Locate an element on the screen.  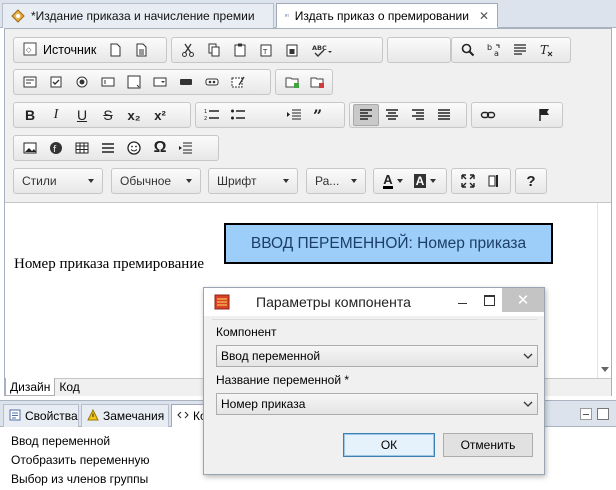
indent-icon is located at coordinates (294, 115).